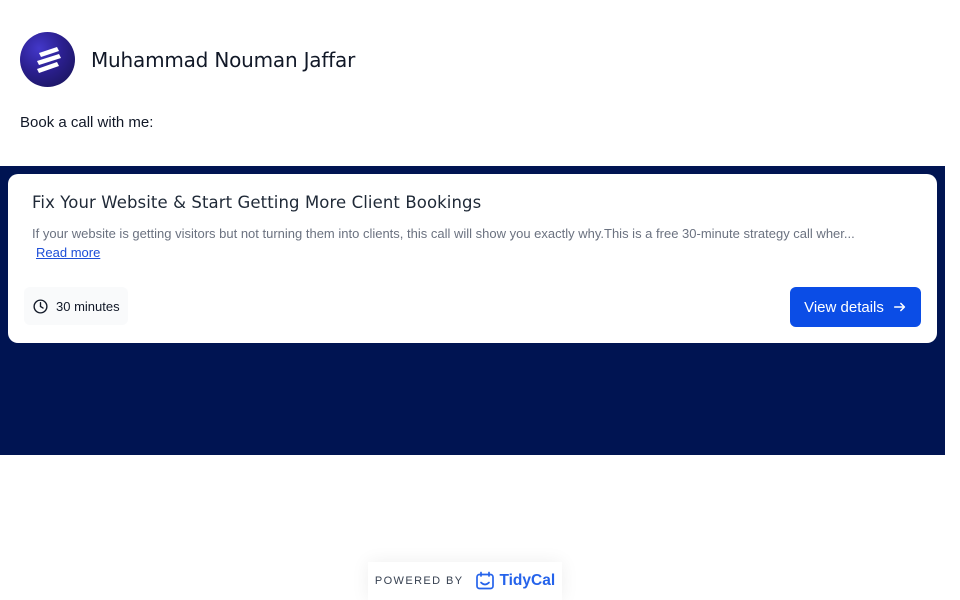 This screenshot has width=960, height=600. What do you see at coordinates (899, 307) in the screenshot?
I see `arrow-right-icon` at bounding box center [899, 307].